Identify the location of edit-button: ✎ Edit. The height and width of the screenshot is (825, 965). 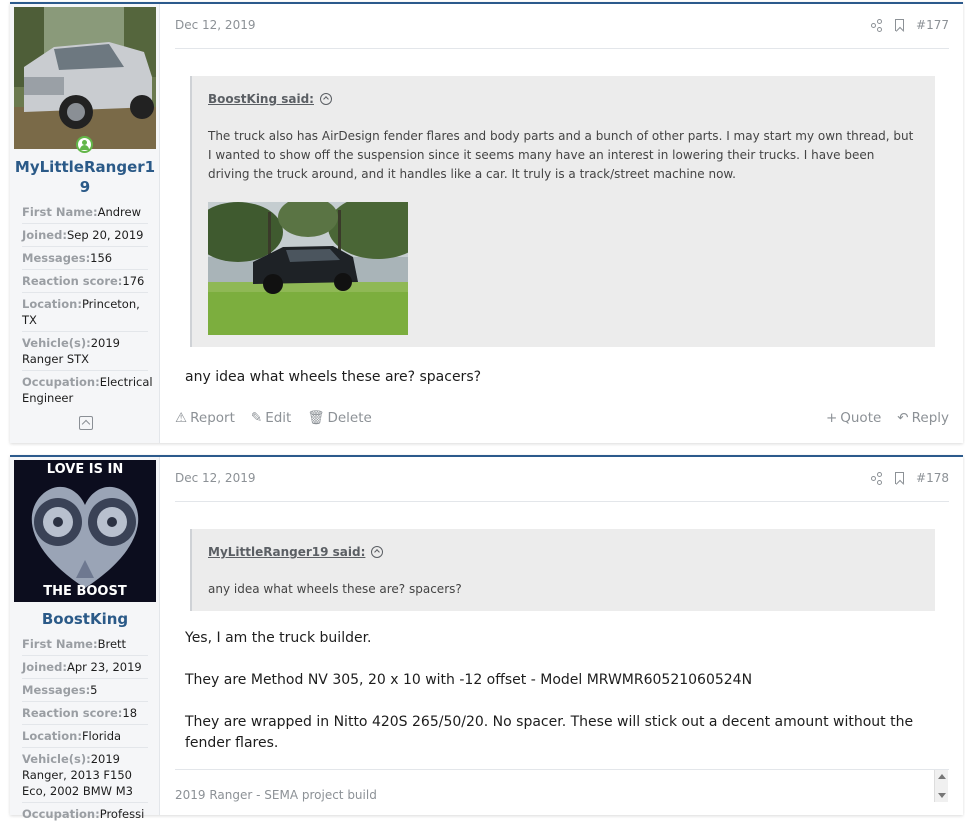
(271, 418).